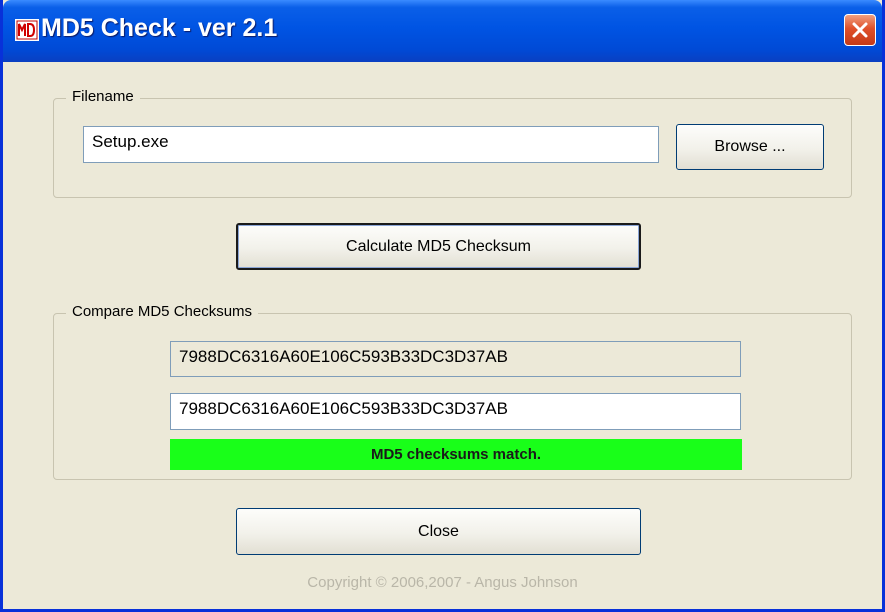 Image resolution: width=885 pixels, height=612 pixels. I want to click on md5-app-icon, so click(27, 30).